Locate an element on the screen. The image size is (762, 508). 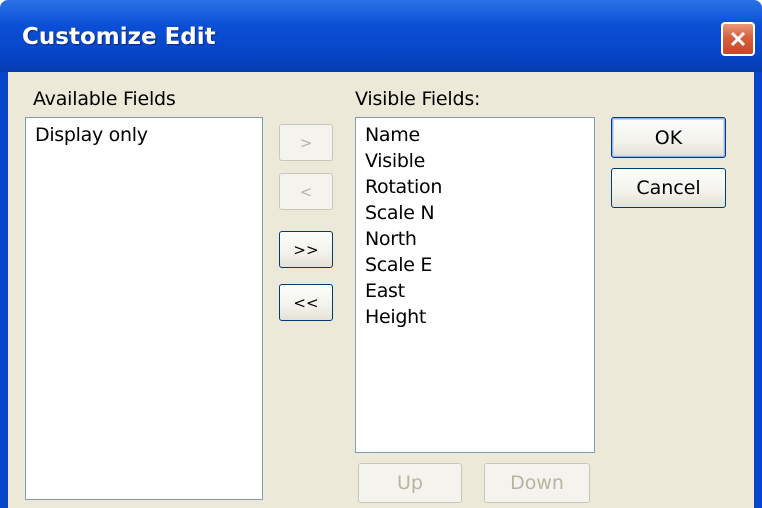
window-frame-right is located at coordinates (758, 290).